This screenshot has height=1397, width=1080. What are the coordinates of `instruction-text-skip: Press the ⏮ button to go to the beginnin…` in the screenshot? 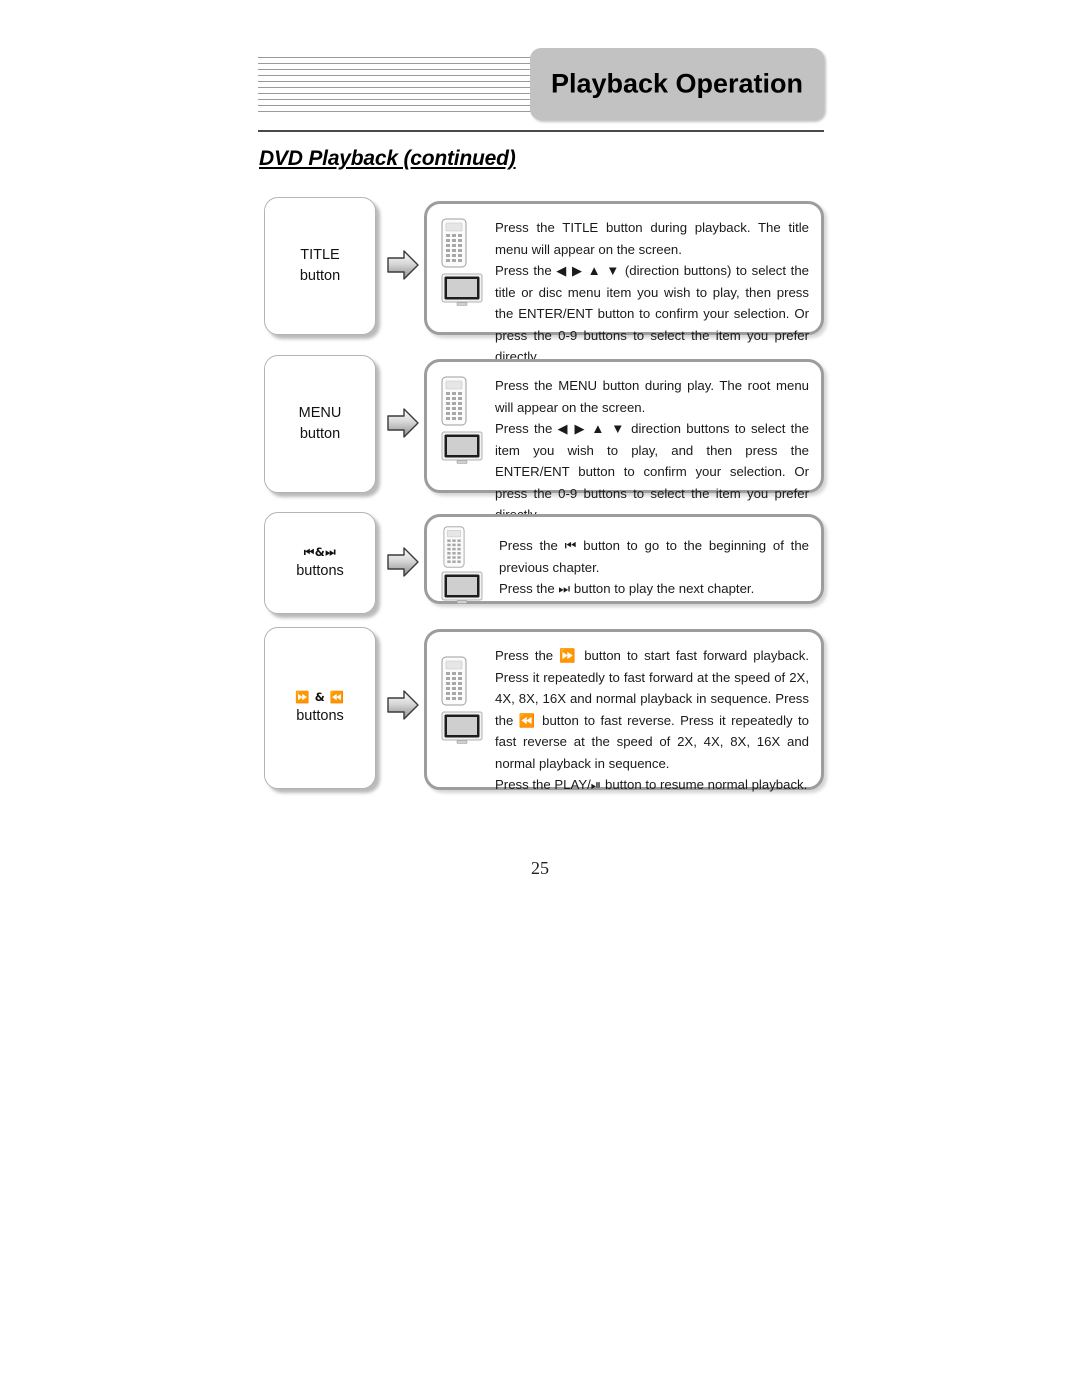 It's located at (654, 567).